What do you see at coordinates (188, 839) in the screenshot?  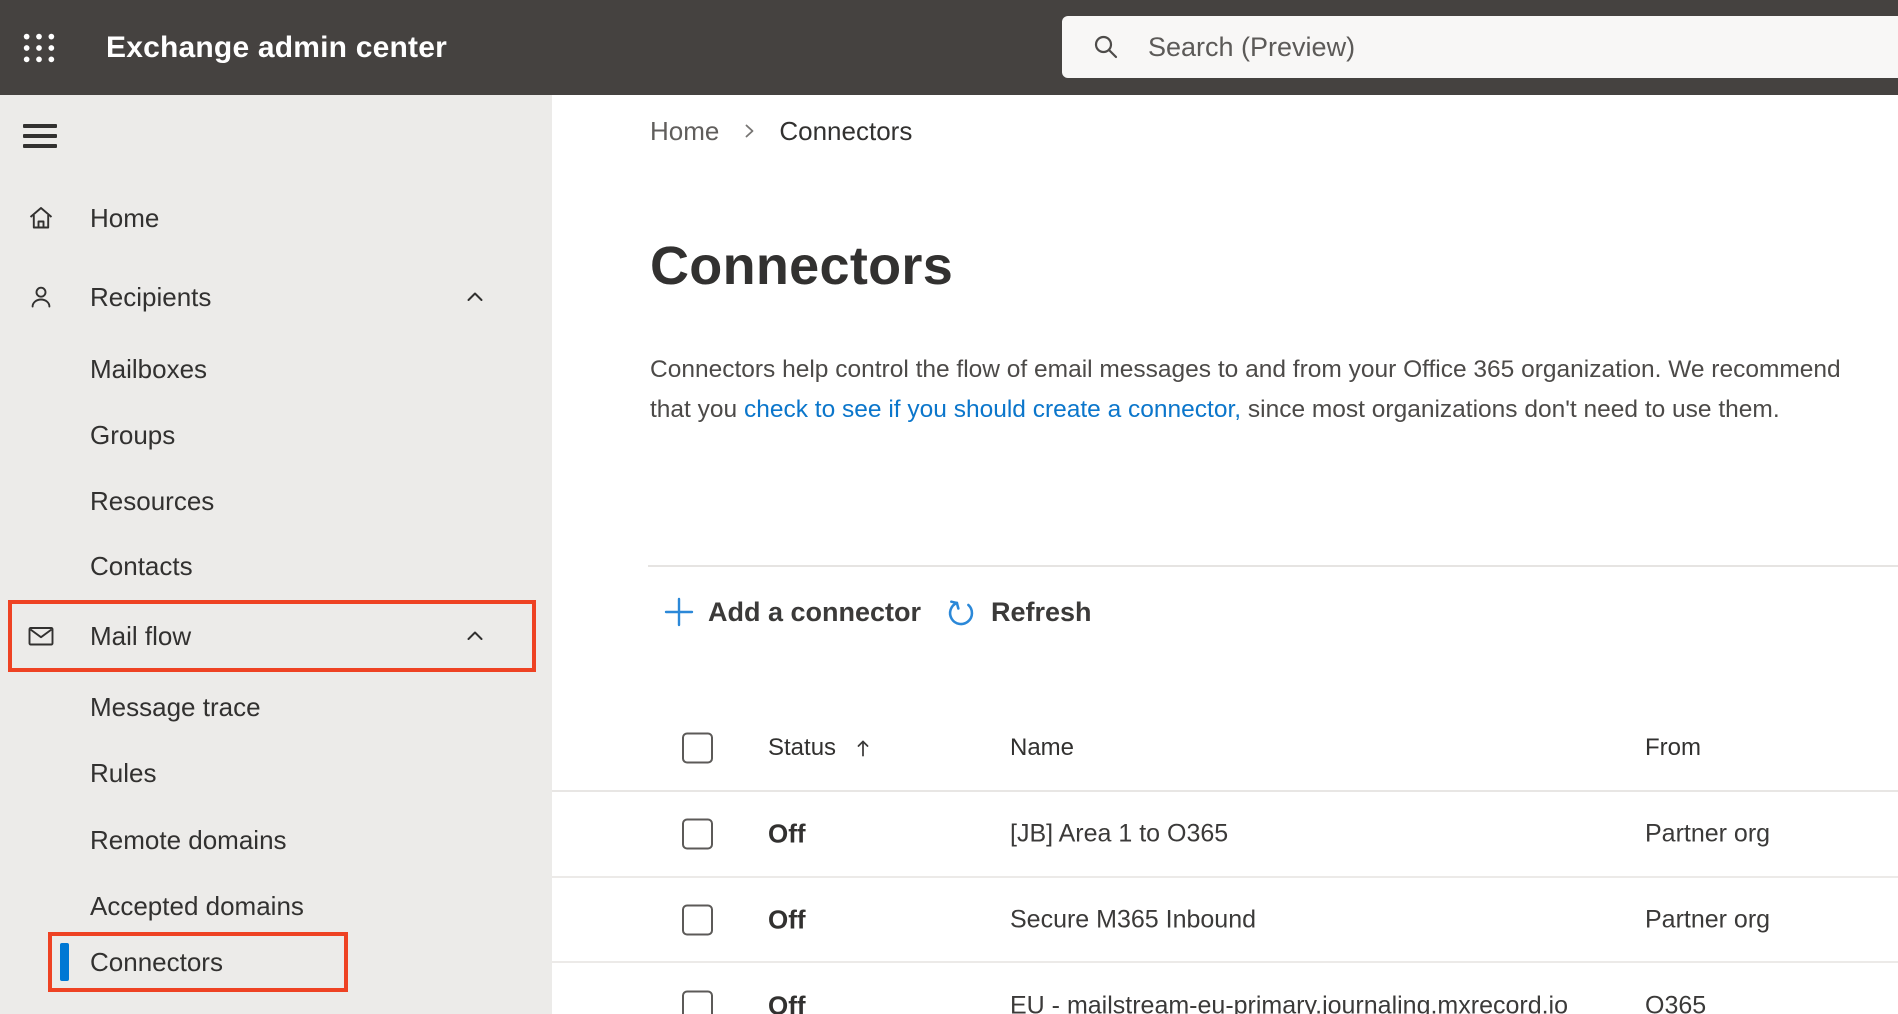 I see `sidebar-item-label: Remote domains` at bounding box center [188, 839].